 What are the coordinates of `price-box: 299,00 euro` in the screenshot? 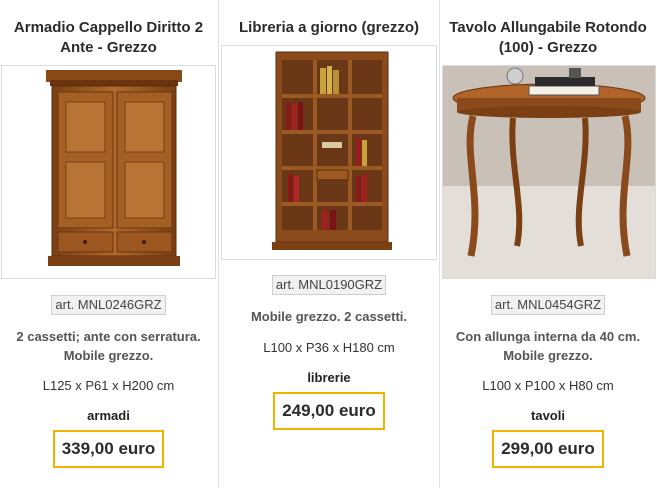 It's located at (548, 449).